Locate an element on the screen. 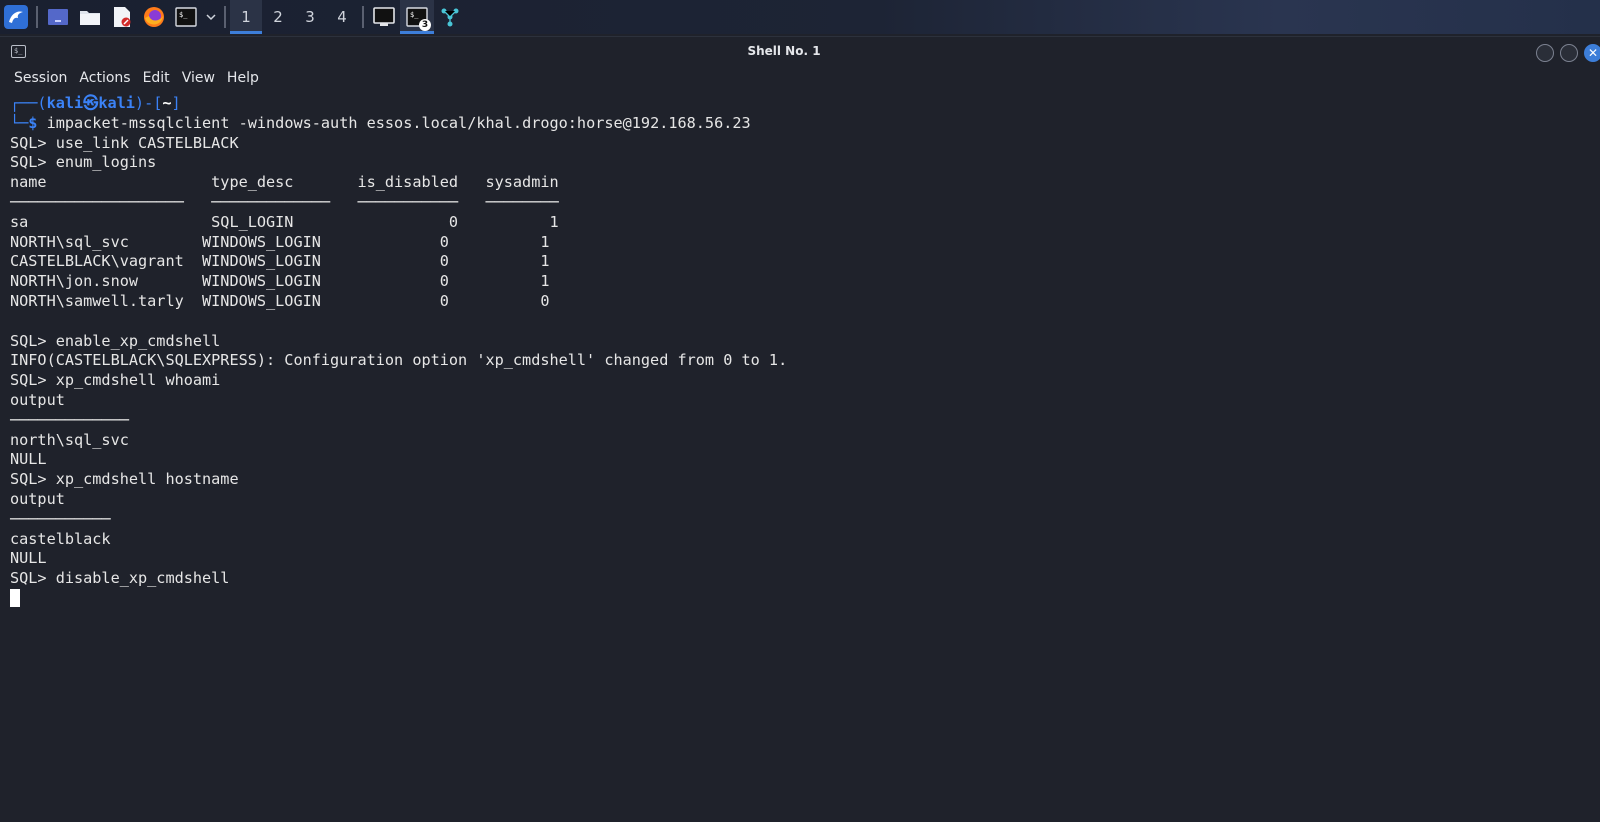  terminal-line: NORTH\sql_svc WINDOWS_LOGIN 0 1 is located at coordinates (280, 241).